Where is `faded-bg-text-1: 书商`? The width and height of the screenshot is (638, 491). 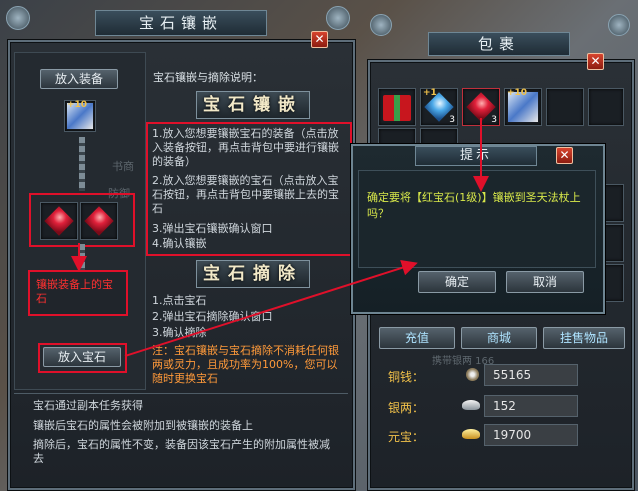
faded-bg-text-1: 书商 is located at coordinates (123, 166).